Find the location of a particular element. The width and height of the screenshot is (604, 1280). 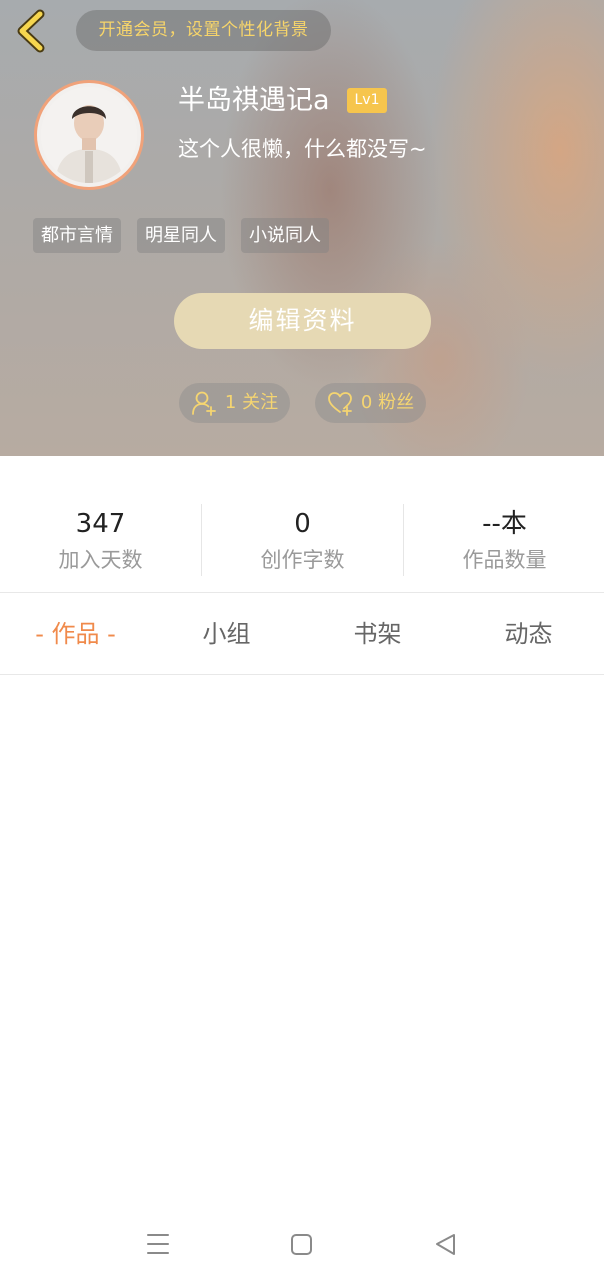

back-button is located at coordinates (32, 31).